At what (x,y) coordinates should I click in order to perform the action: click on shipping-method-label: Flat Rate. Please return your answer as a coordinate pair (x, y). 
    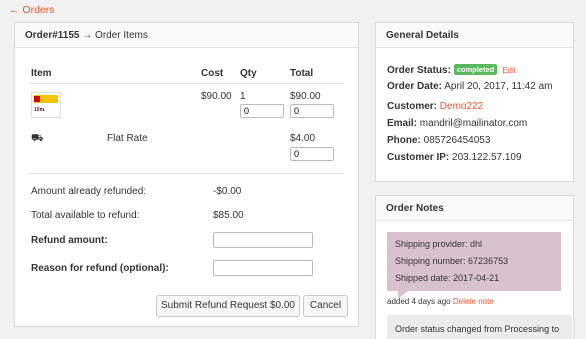
    Looking at the image, I should click on (127, 138).